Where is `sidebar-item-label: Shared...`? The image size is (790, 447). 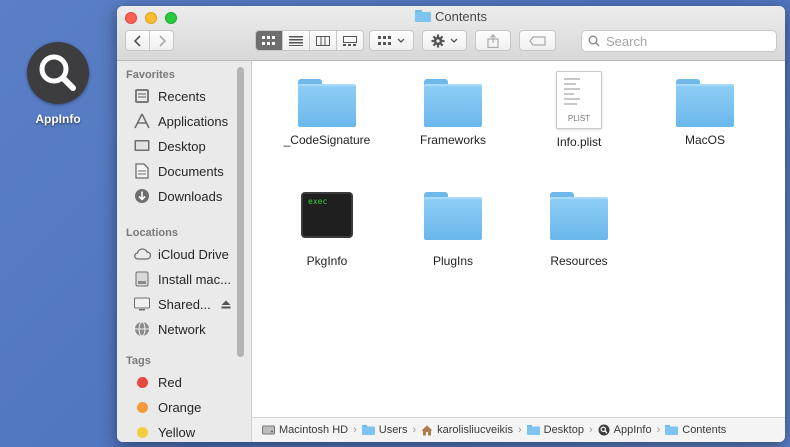
sidebar-item-label: Shared... is located at coordinates (184, 304).